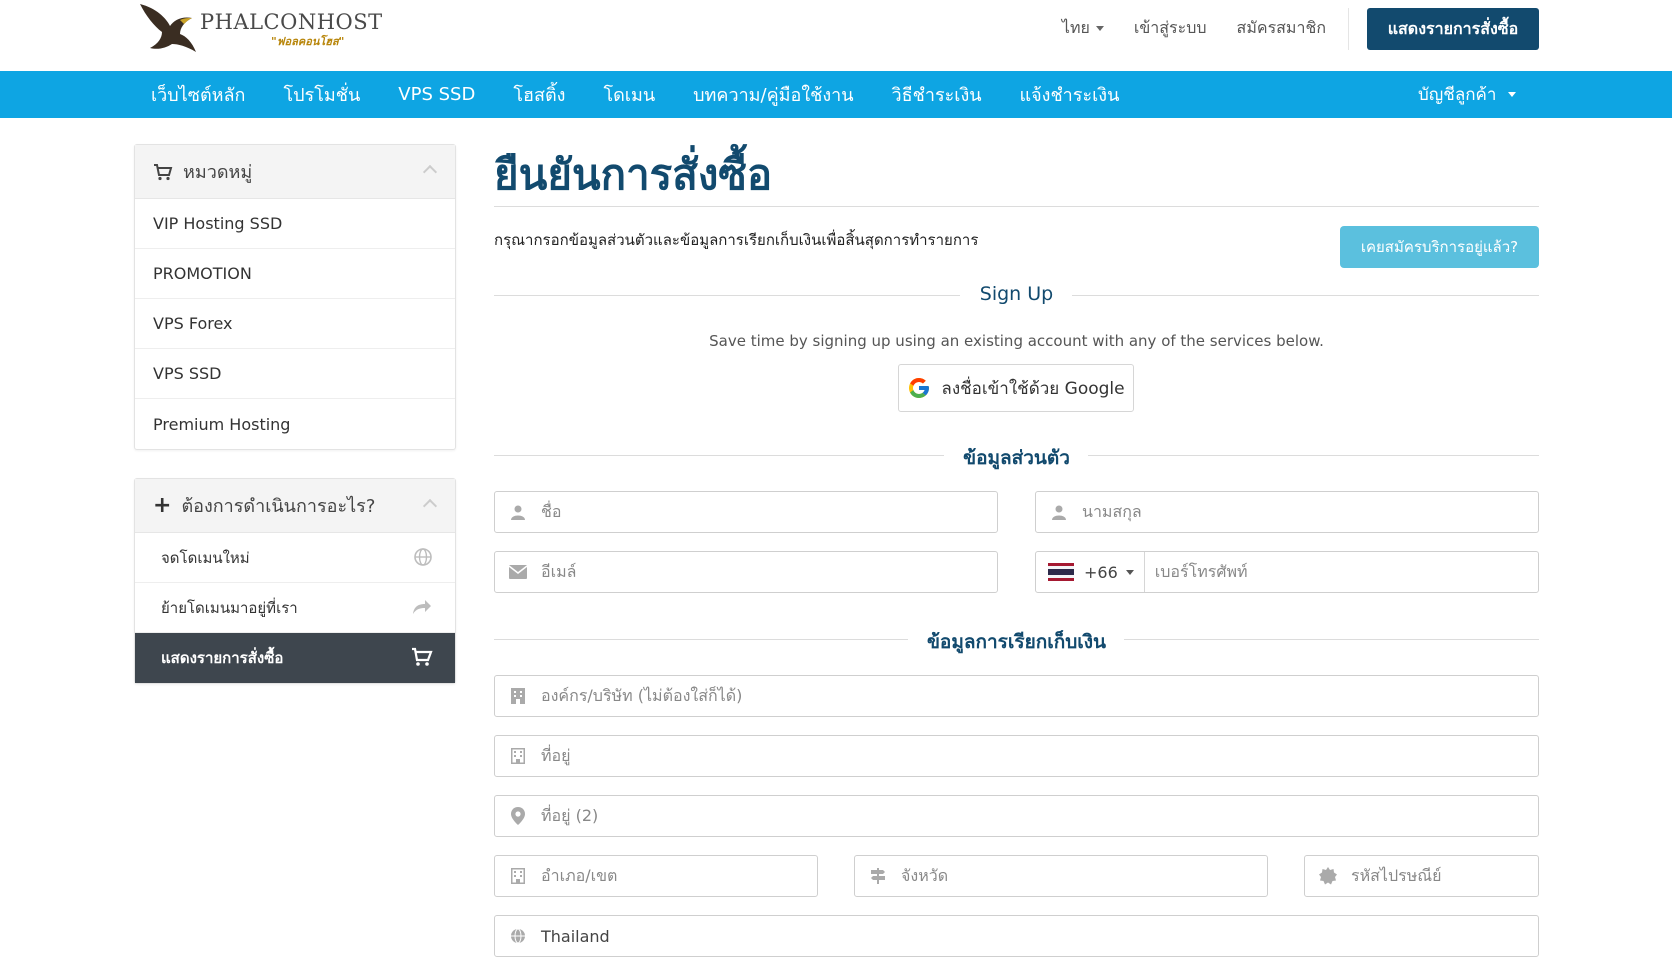  What do you see at coordinates (218, 172) in the screenshot?
I see `categories-title: หมวดหมู่` at bounding box center [218, 172].